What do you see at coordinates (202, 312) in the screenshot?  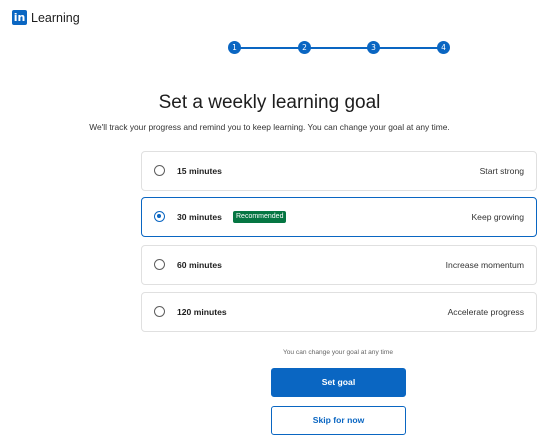 I see `option-label: 120 minutes` at bounding box center [202, 312].